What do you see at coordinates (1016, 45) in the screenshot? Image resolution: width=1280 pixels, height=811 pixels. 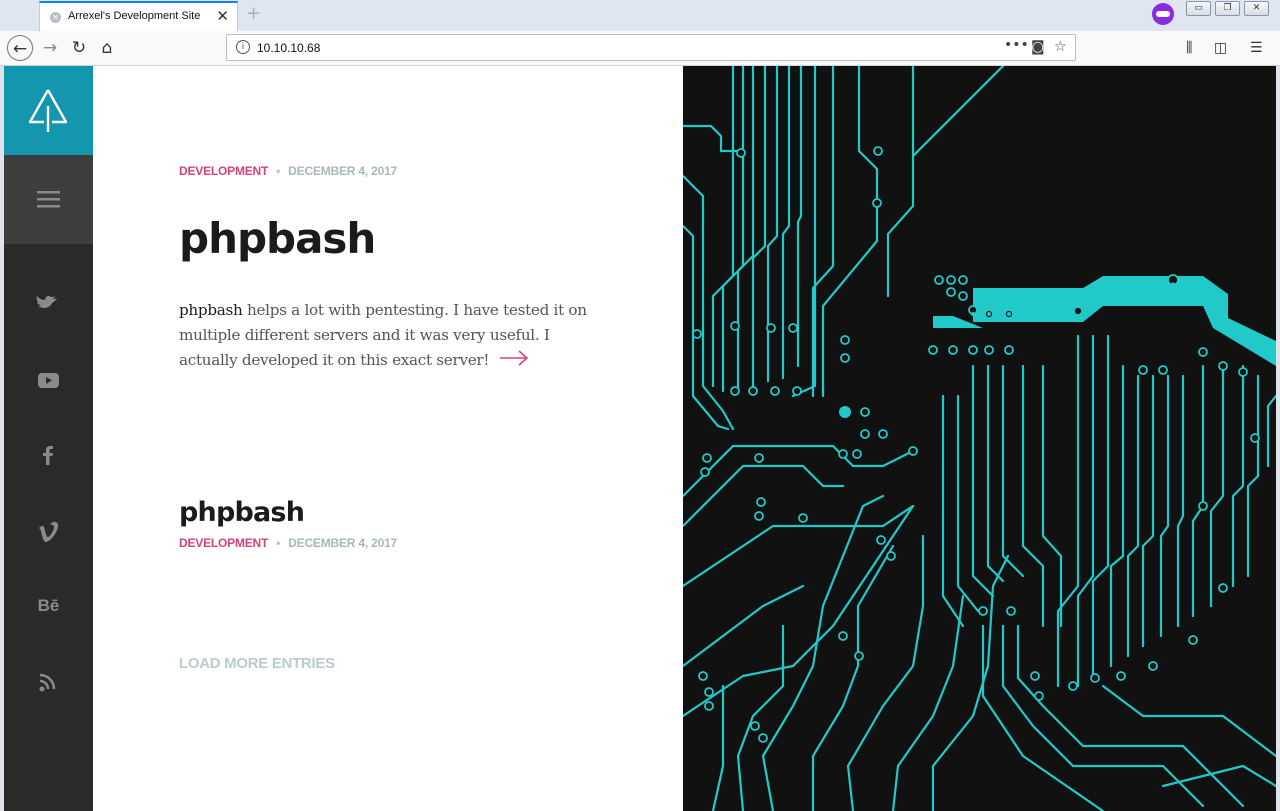 I see `page-actions-icon: •••` at bounding box center [1016, 45].